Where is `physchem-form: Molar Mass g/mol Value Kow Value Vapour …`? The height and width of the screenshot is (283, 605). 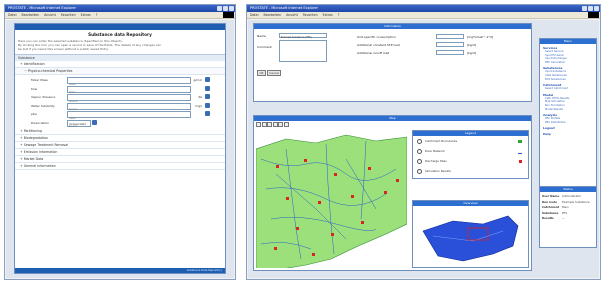 physchem-form: Molar Mass g/mol Value Kow Value Vapour … is located at coordinates (120, 101).